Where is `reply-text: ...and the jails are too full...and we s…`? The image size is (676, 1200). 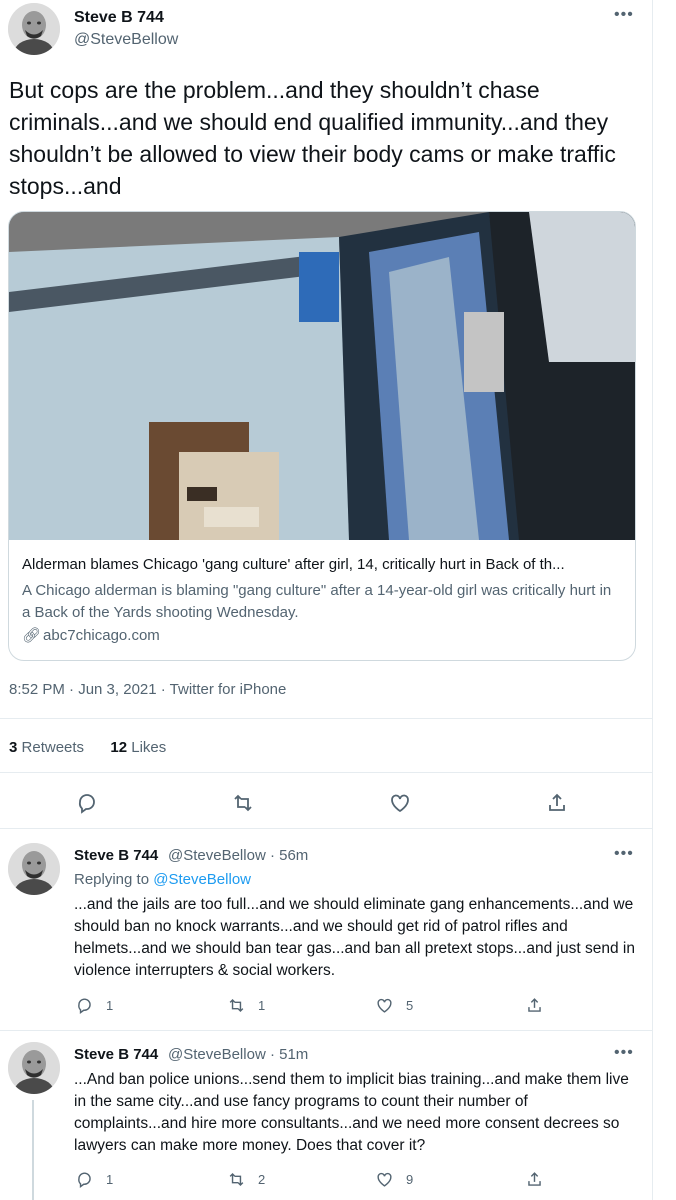 reply-text: ...and the jails are too full...and we s… is located at coordinates (354, 937).